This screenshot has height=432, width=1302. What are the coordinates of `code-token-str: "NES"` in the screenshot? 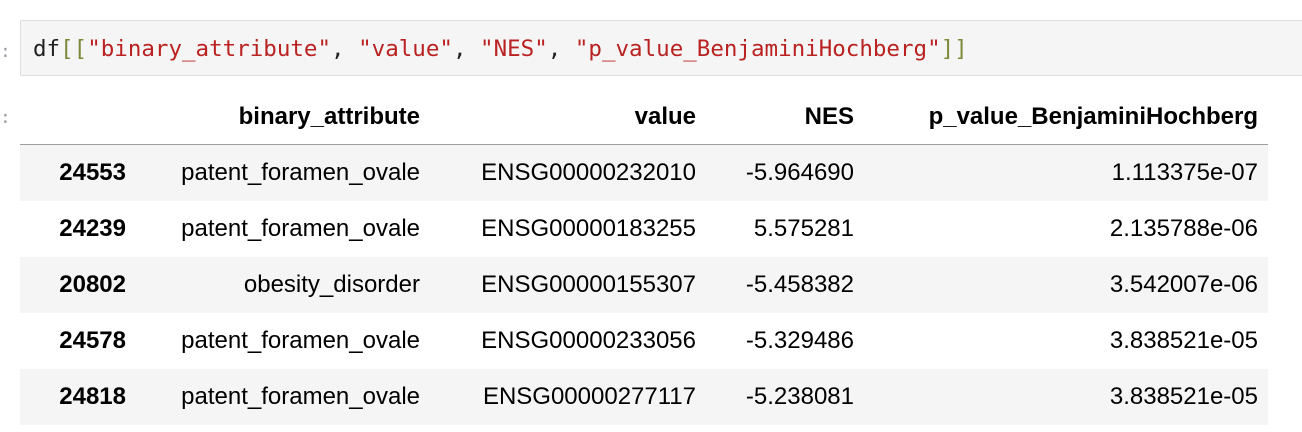 It's located at (514, 49).